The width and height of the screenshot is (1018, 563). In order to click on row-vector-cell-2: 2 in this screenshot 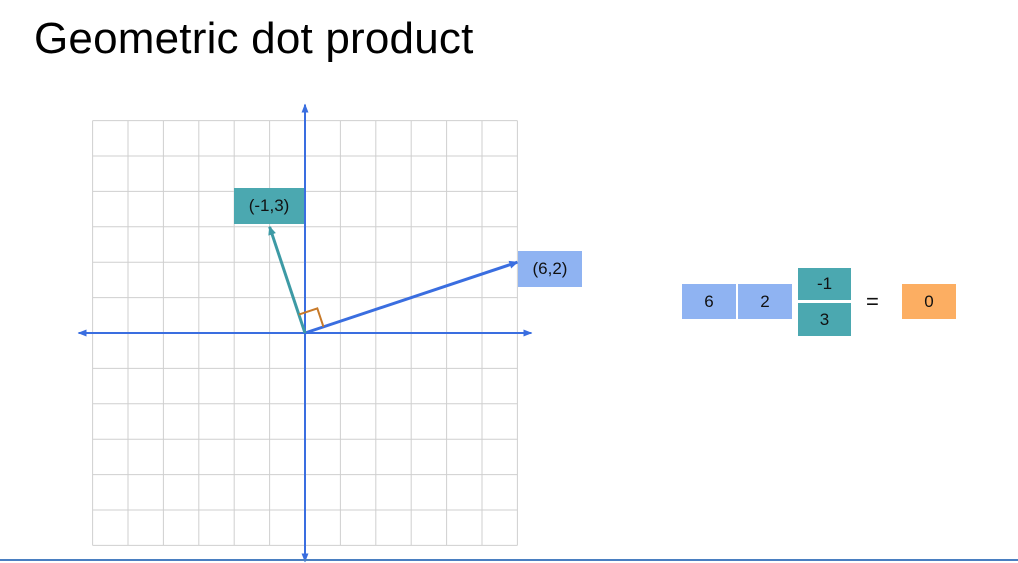, I will do `click(765, 301)`.